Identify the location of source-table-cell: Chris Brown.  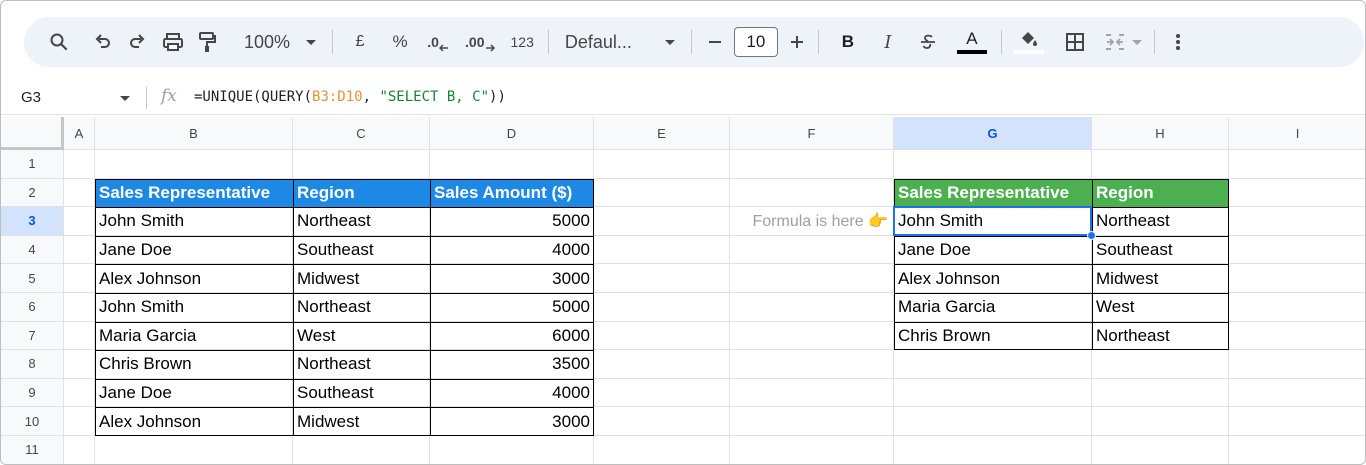
(194, 364).